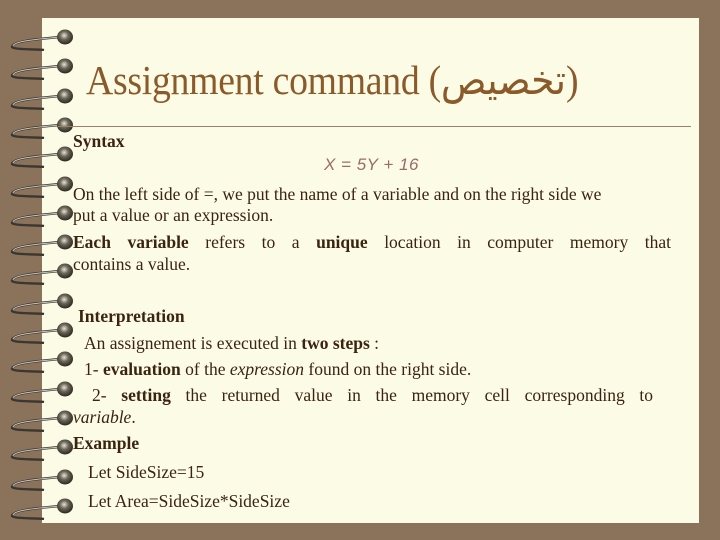 This screenshot has height=540, width=720. I want to click on interp-line1-suffix: :, so click(374, 343).